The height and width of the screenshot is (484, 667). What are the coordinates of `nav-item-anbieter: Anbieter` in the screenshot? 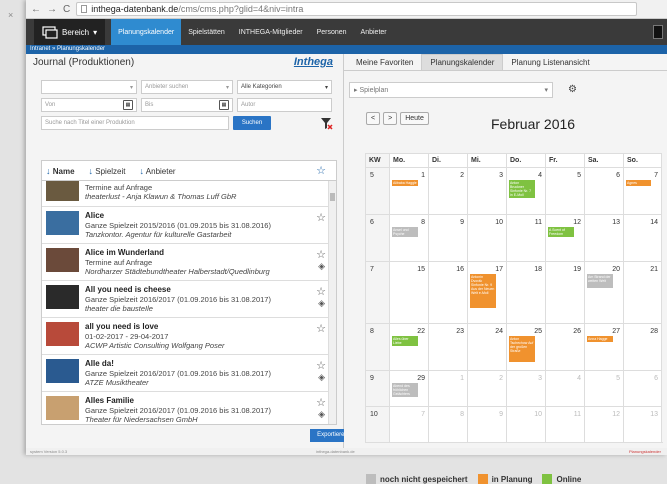 It's located at (374, 32).